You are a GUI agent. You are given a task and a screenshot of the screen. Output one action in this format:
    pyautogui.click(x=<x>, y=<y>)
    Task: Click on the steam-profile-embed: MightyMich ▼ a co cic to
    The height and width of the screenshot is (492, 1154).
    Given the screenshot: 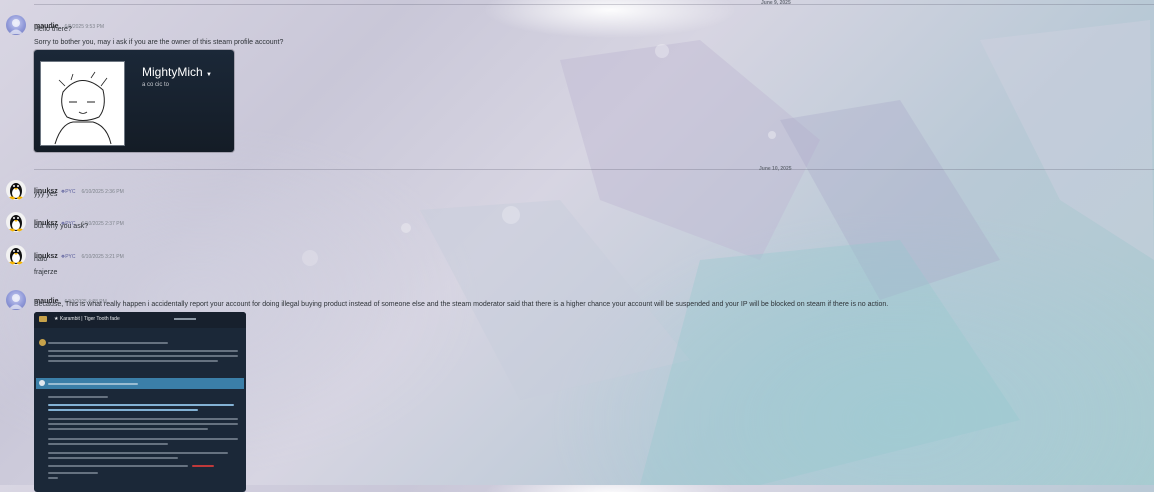 What is the action you would take?
    pyautogui.click(x=134, y=101)
    